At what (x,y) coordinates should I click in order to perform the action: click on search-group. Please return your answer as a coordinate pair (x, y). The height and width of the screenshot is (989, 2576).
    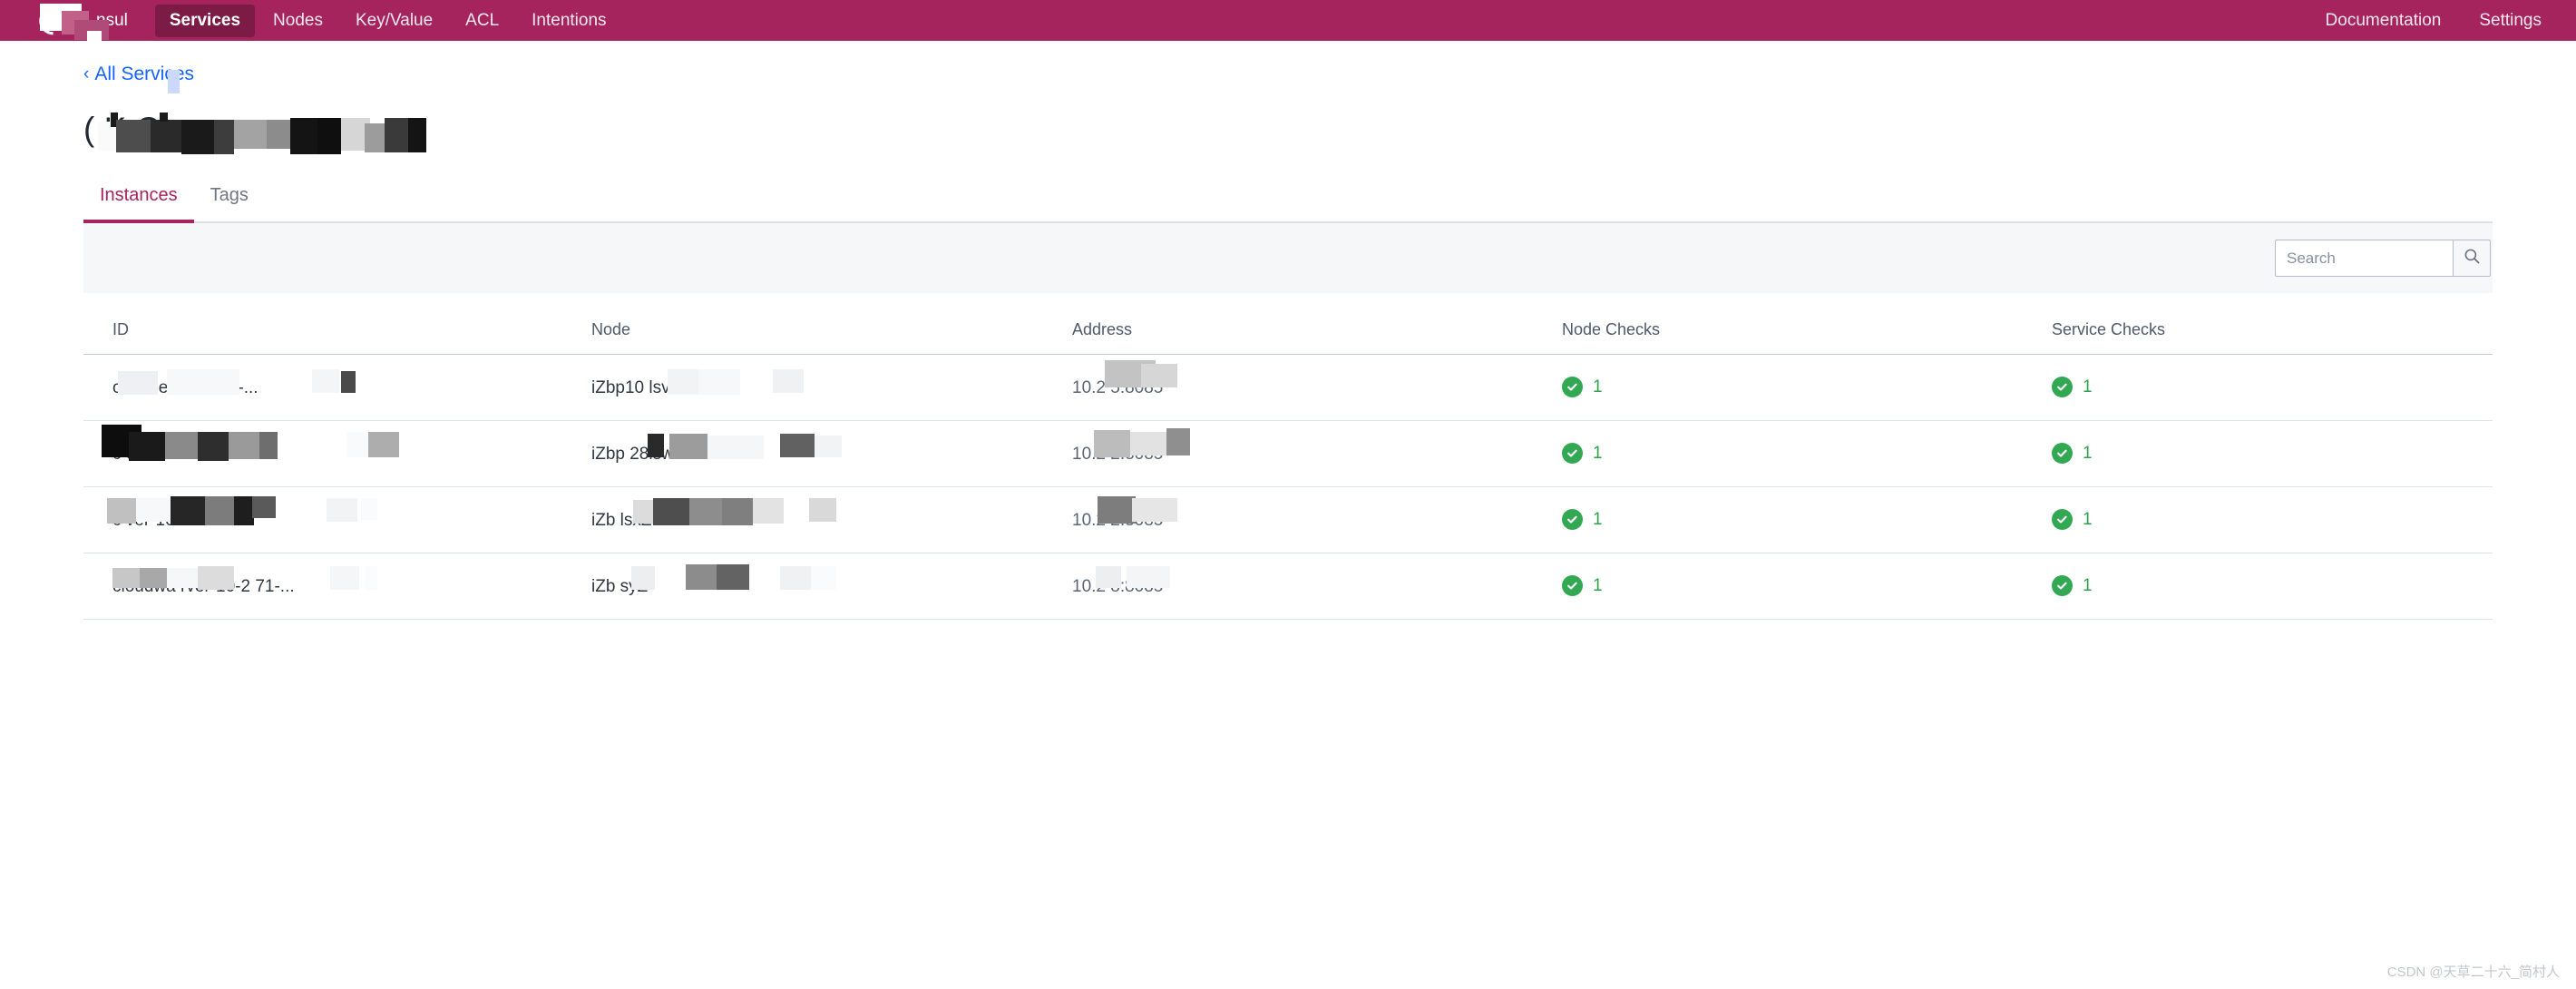
    Looking at the image, I should click on (2383, 259).